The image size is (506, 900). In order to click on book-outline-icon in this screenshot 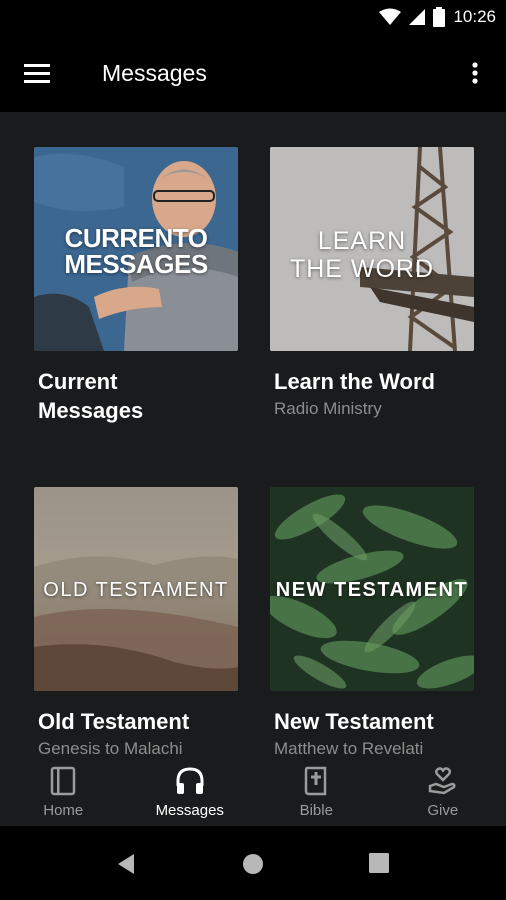, I will do `click(63, 781)`.